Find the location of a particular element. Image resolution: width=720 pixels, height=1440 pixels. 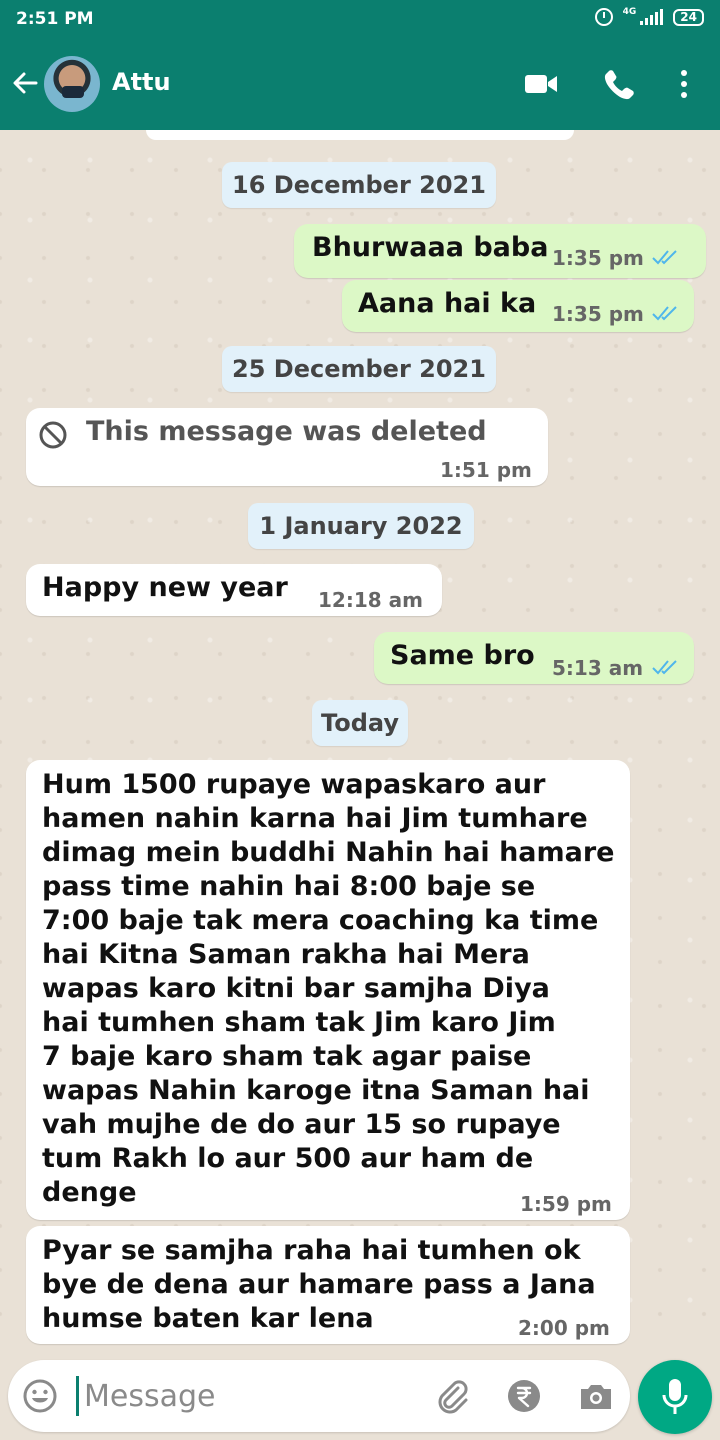

date-chip-1-jan: 1 January 2022 is located at coordinates (361, 526).